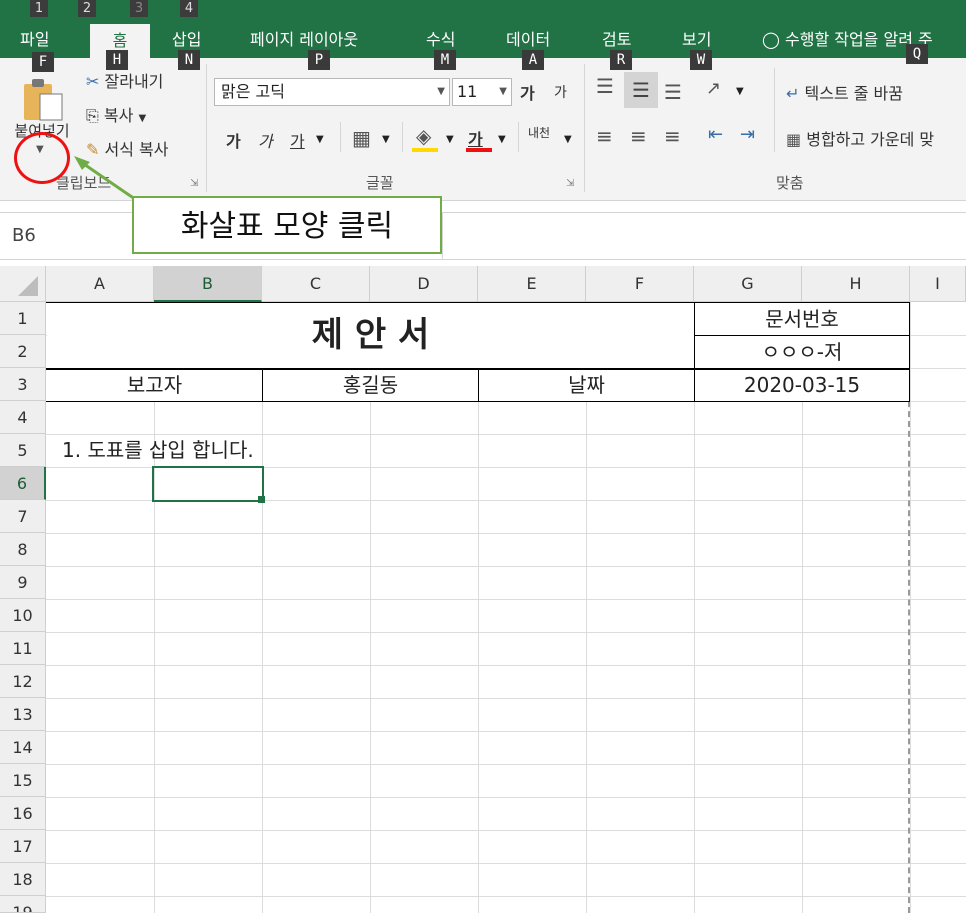 This screenshot has width=966, height=913. I want to click on font-size-select: 11 ▼, so click(482, 92).